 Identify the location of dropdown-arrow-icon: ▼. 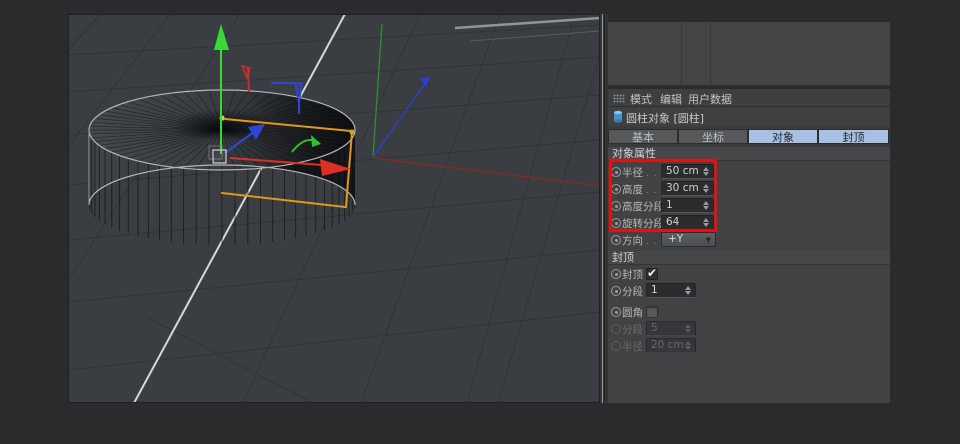
(708, 240).